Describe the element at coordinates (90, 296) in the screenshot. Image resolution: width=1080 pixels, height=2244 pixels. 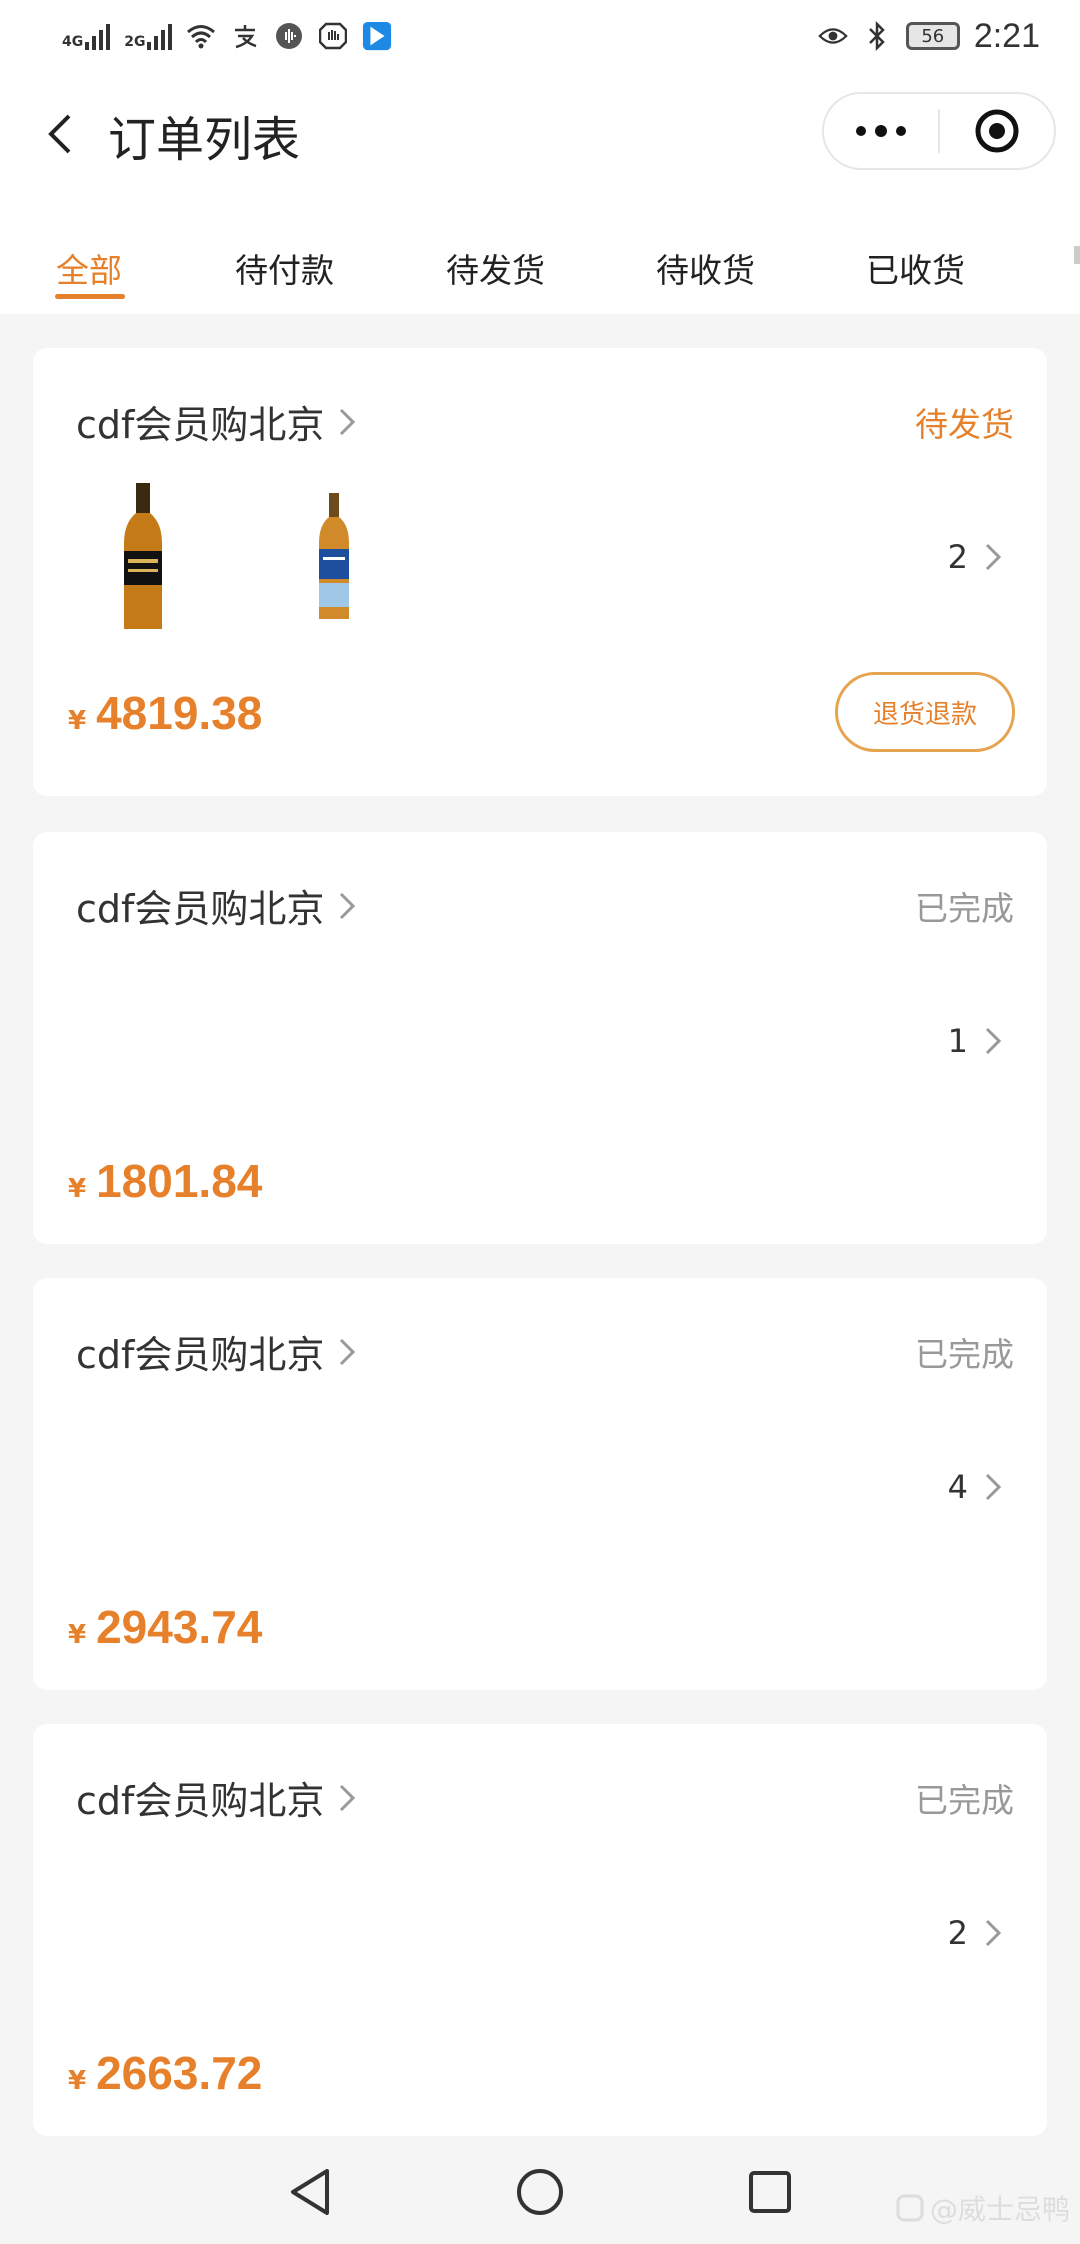
I see `active-tab-indicator` at that location.